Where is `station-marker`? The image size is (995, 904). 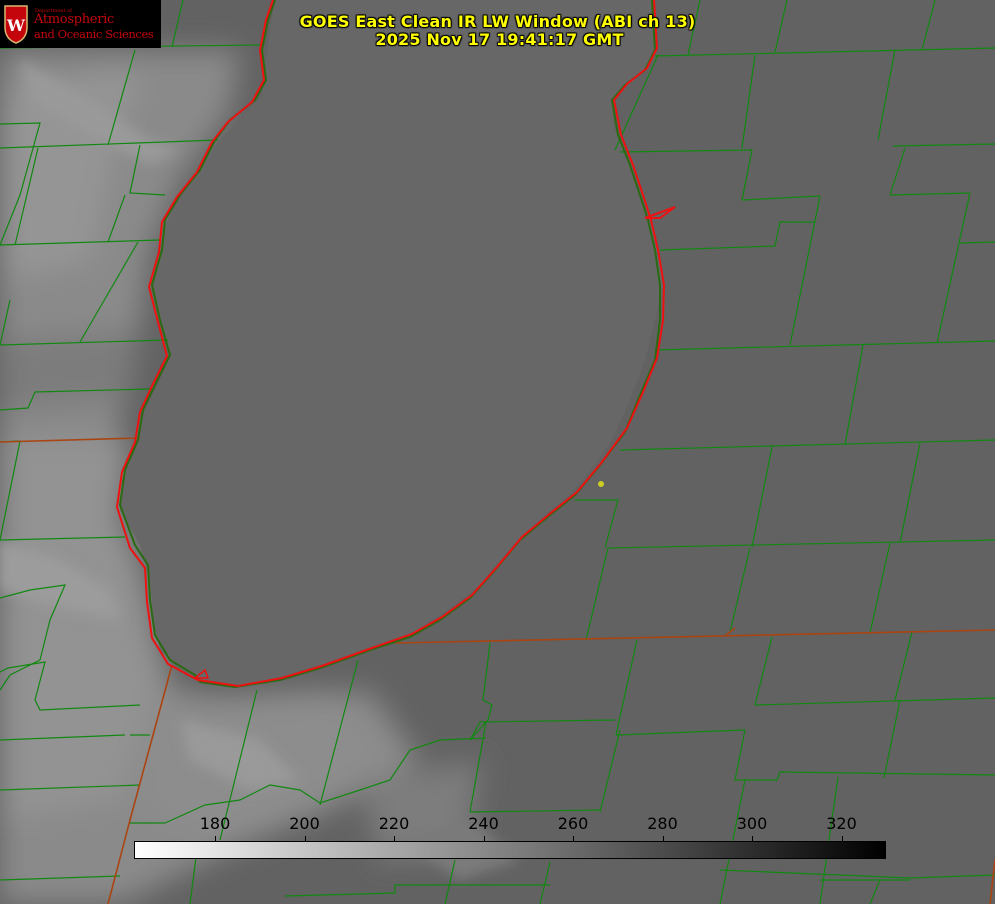
station-marker is located at coordinates (601, 484).